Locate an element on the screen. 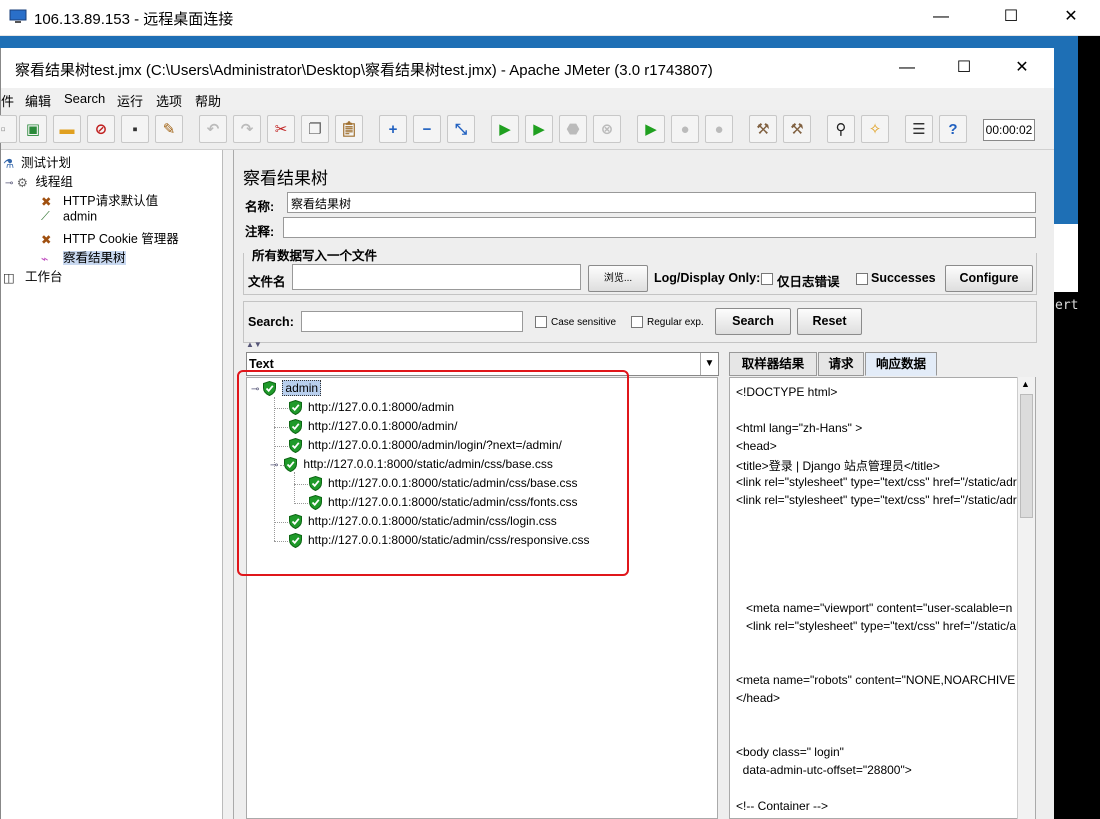 This screenshot has width=1100, height=819. menu-bar: 件 编辑 Search 运行 选项 帮助 is located at coordinates (527, 99).